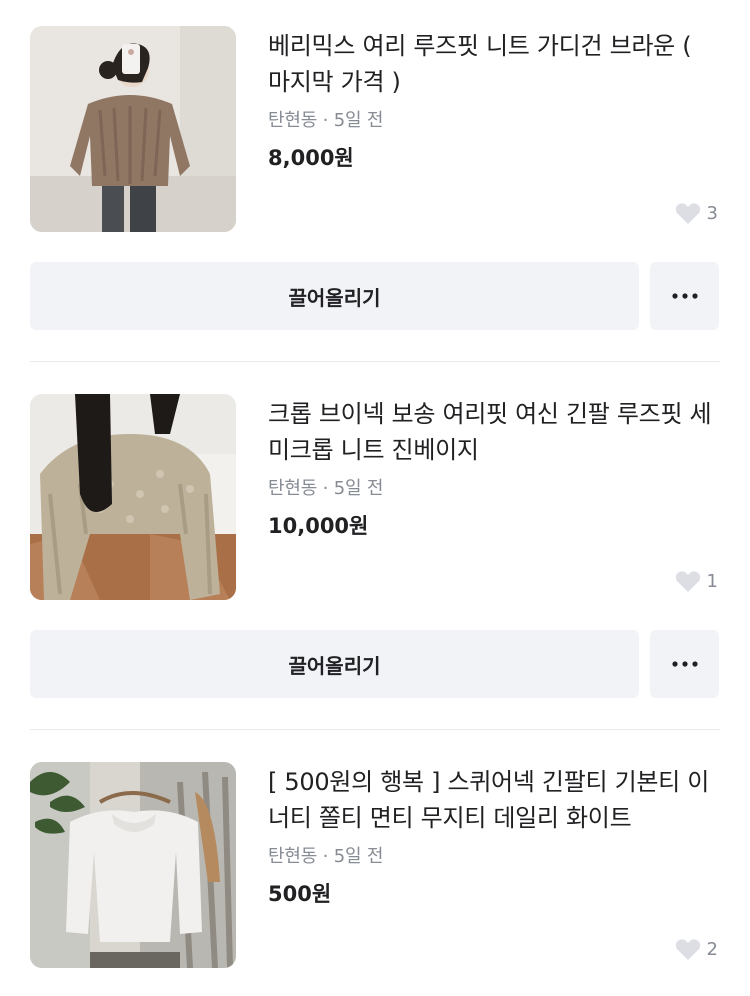 This screenshot has width=750, height=996. What do you see at coordinates (712, 949) in the screenshot?
I see `like-count-value: 2` at bounding box center [712, 949].